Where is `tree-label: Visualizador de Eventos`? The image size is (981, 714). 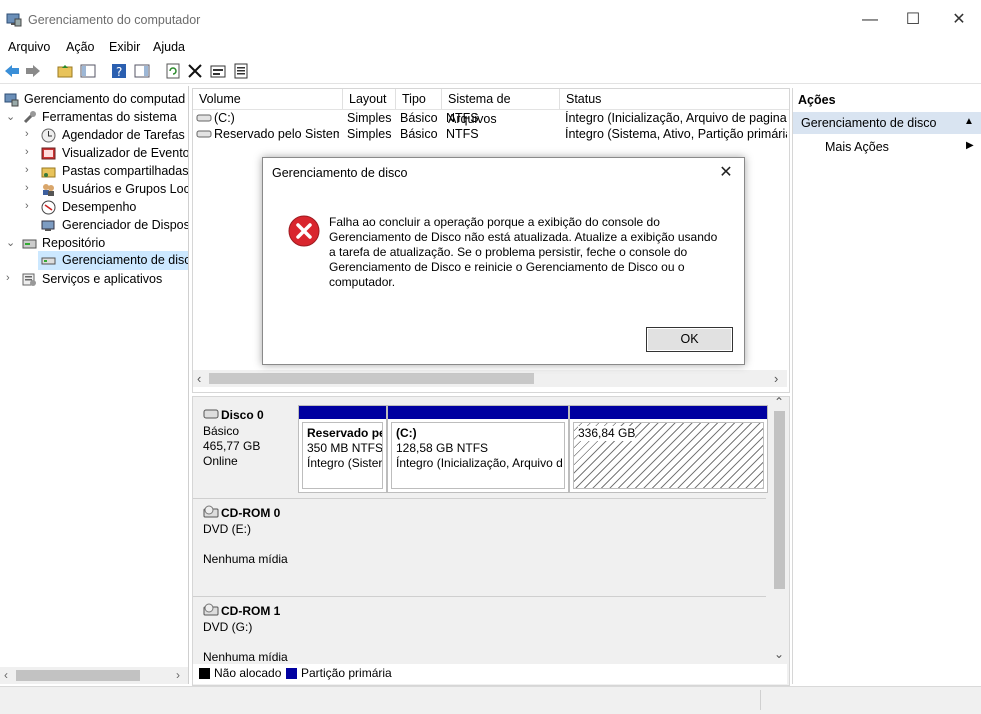
tree-label: Visualizador de Eventos is located at coordinates (125, 153).